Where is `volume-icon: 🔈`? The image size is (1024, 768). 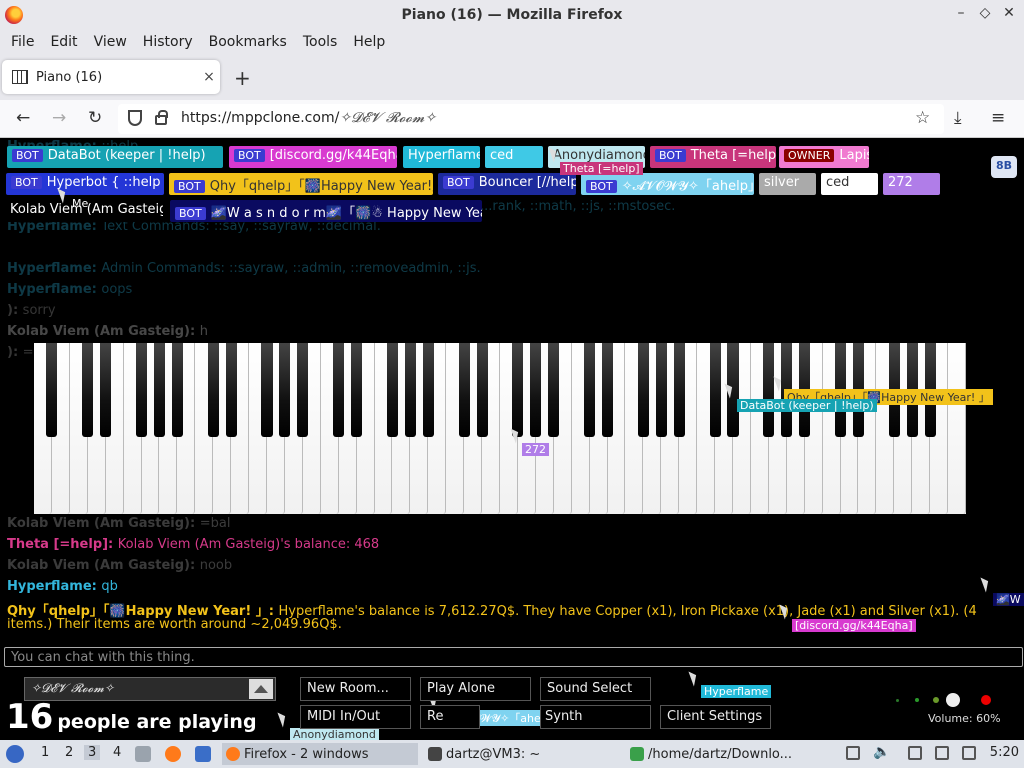 volume-icon: 🔈 is located at coordinates (881, 752).